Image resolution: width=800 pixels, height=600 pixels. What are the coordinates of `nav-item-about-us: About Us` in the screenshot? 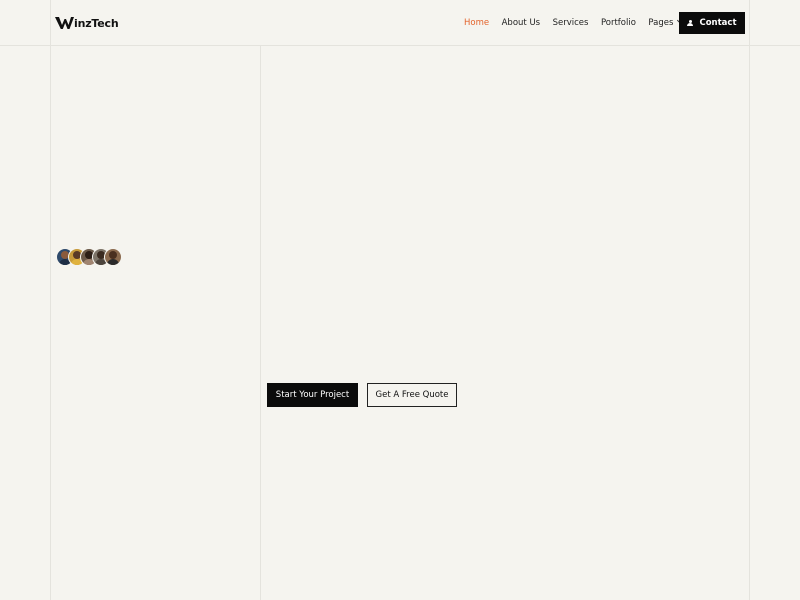 It's located at (521, 23).